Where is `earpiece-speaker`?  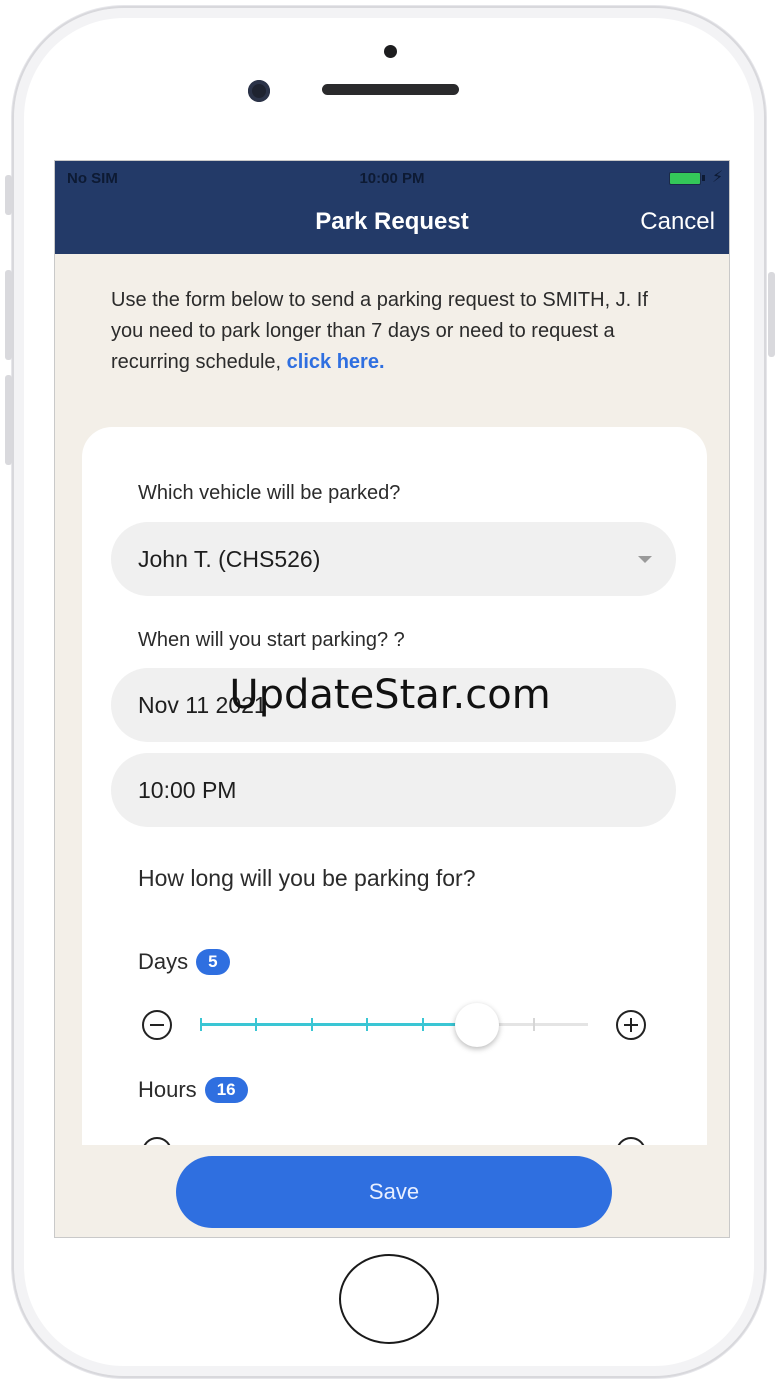
earpiece-speaker is located at coordinates (390, 89).